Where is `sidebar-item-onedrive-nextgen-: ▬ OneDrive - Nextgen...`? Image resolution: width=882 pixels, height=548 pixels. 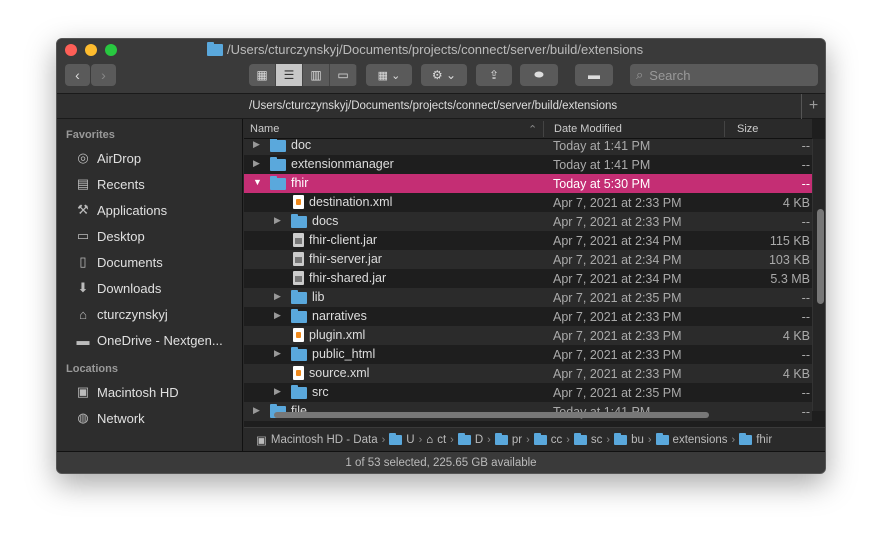 sidebar-item-onedrive-nextgen-: ▬ OneDrive - Nextgen... is located at coordinates (149, 340).